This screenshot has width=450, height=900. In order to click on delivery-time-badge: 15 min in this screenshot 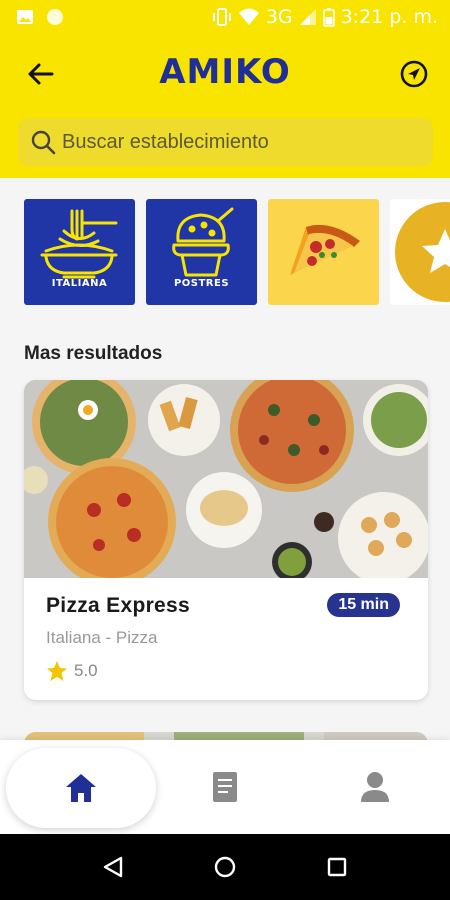, I will do `click(363, 605)`.